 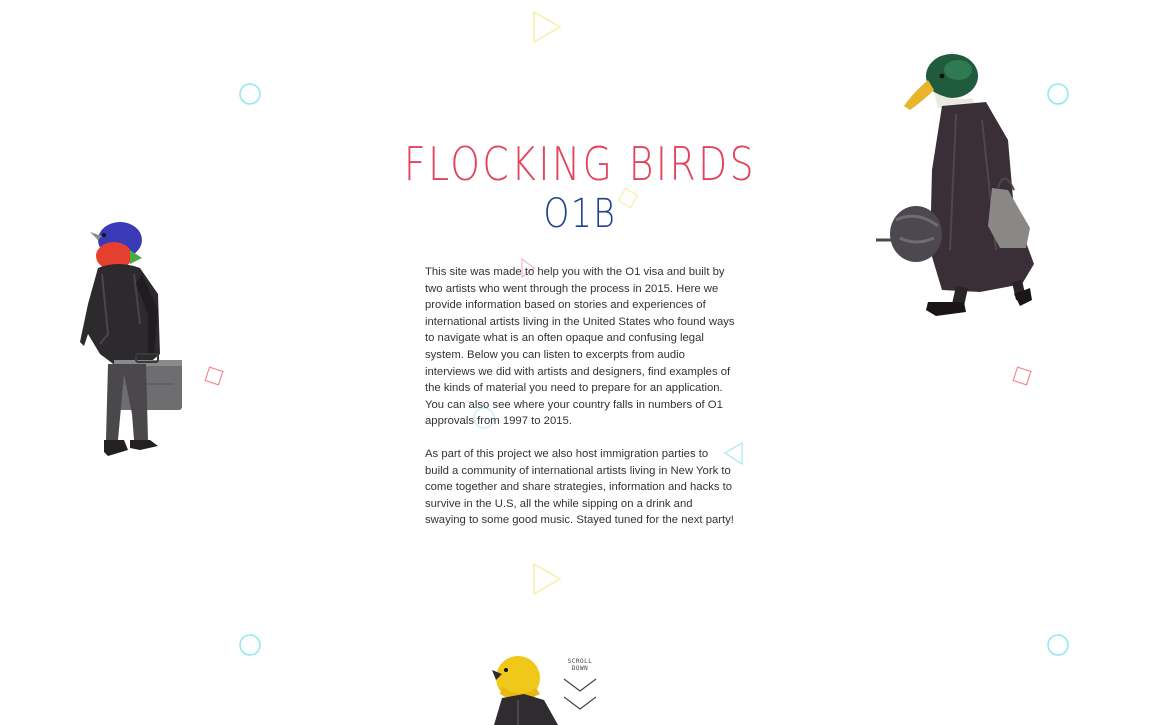 What do you see at coordinates (525, 690) in the screenshot?
I see `yellow-bird-figure` at bounding box center [525, 690].